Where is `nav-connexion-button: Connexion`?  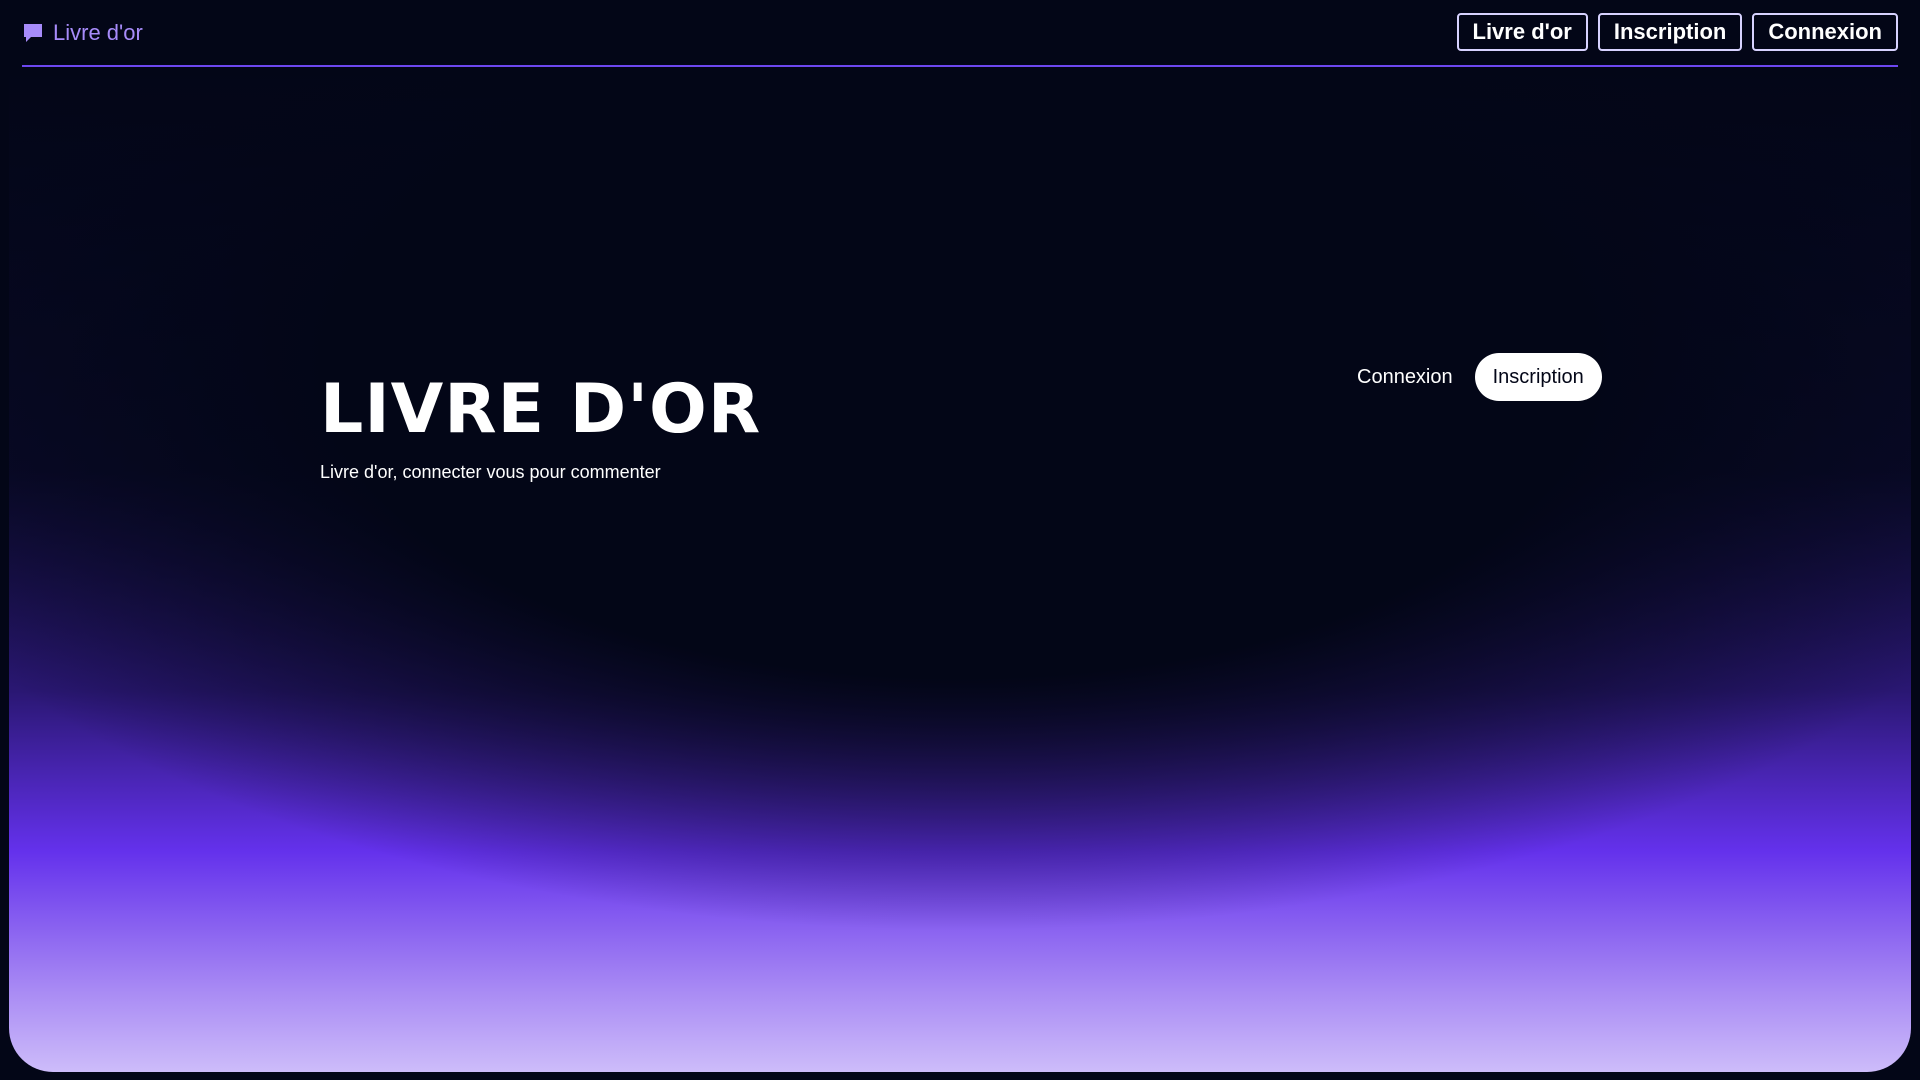
nav-connexion-button: Connexion is located at coordinates (1825, 32).